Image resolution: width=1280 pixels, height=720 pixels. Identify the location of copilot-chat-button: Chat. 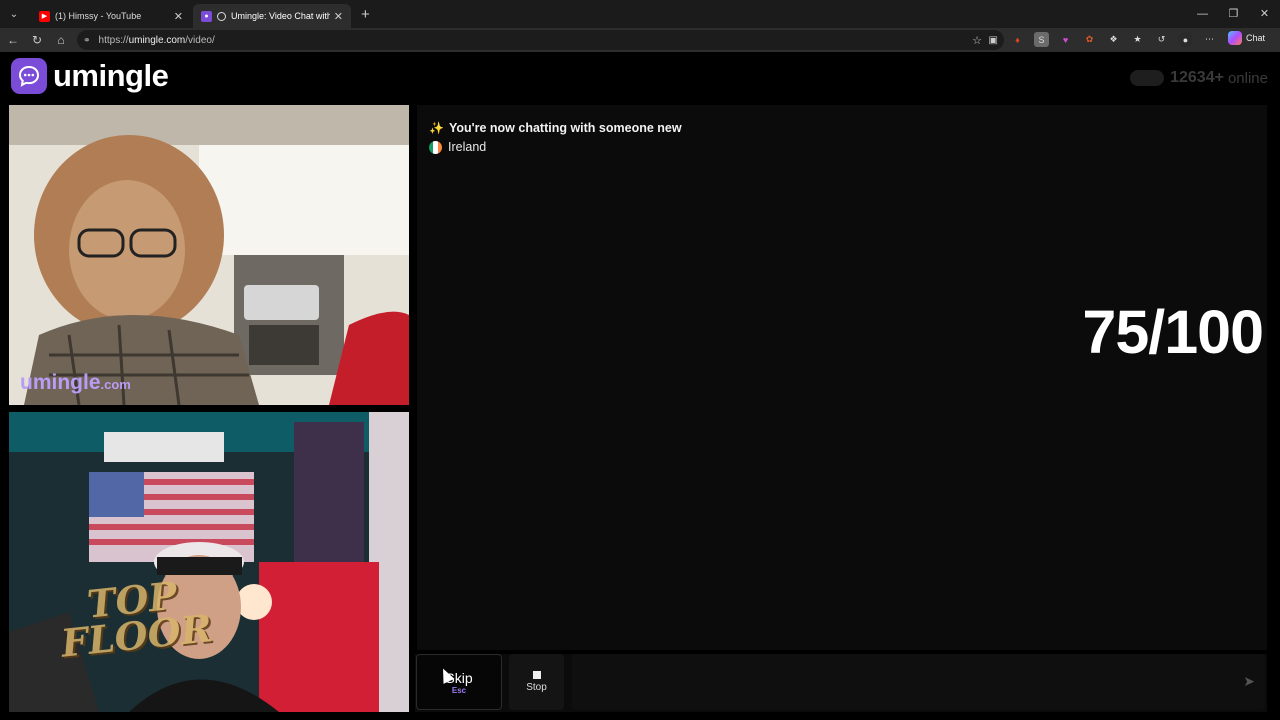
(1246, 38).